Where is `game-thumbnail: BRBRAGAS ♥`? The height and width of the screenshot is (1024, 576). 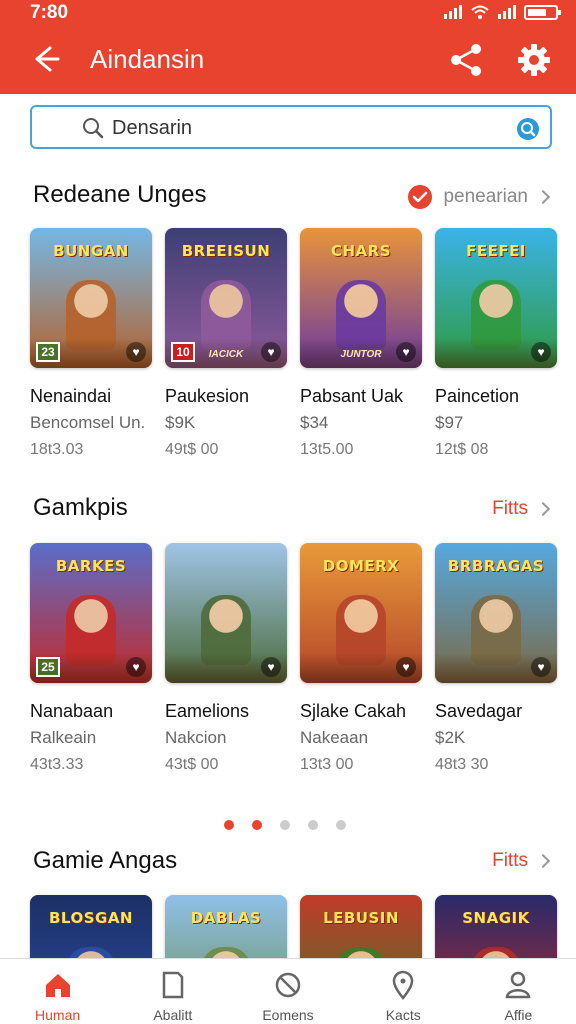
game-thumbnail: BRBRAGAS ♥ is located at coordinates (496, 613).